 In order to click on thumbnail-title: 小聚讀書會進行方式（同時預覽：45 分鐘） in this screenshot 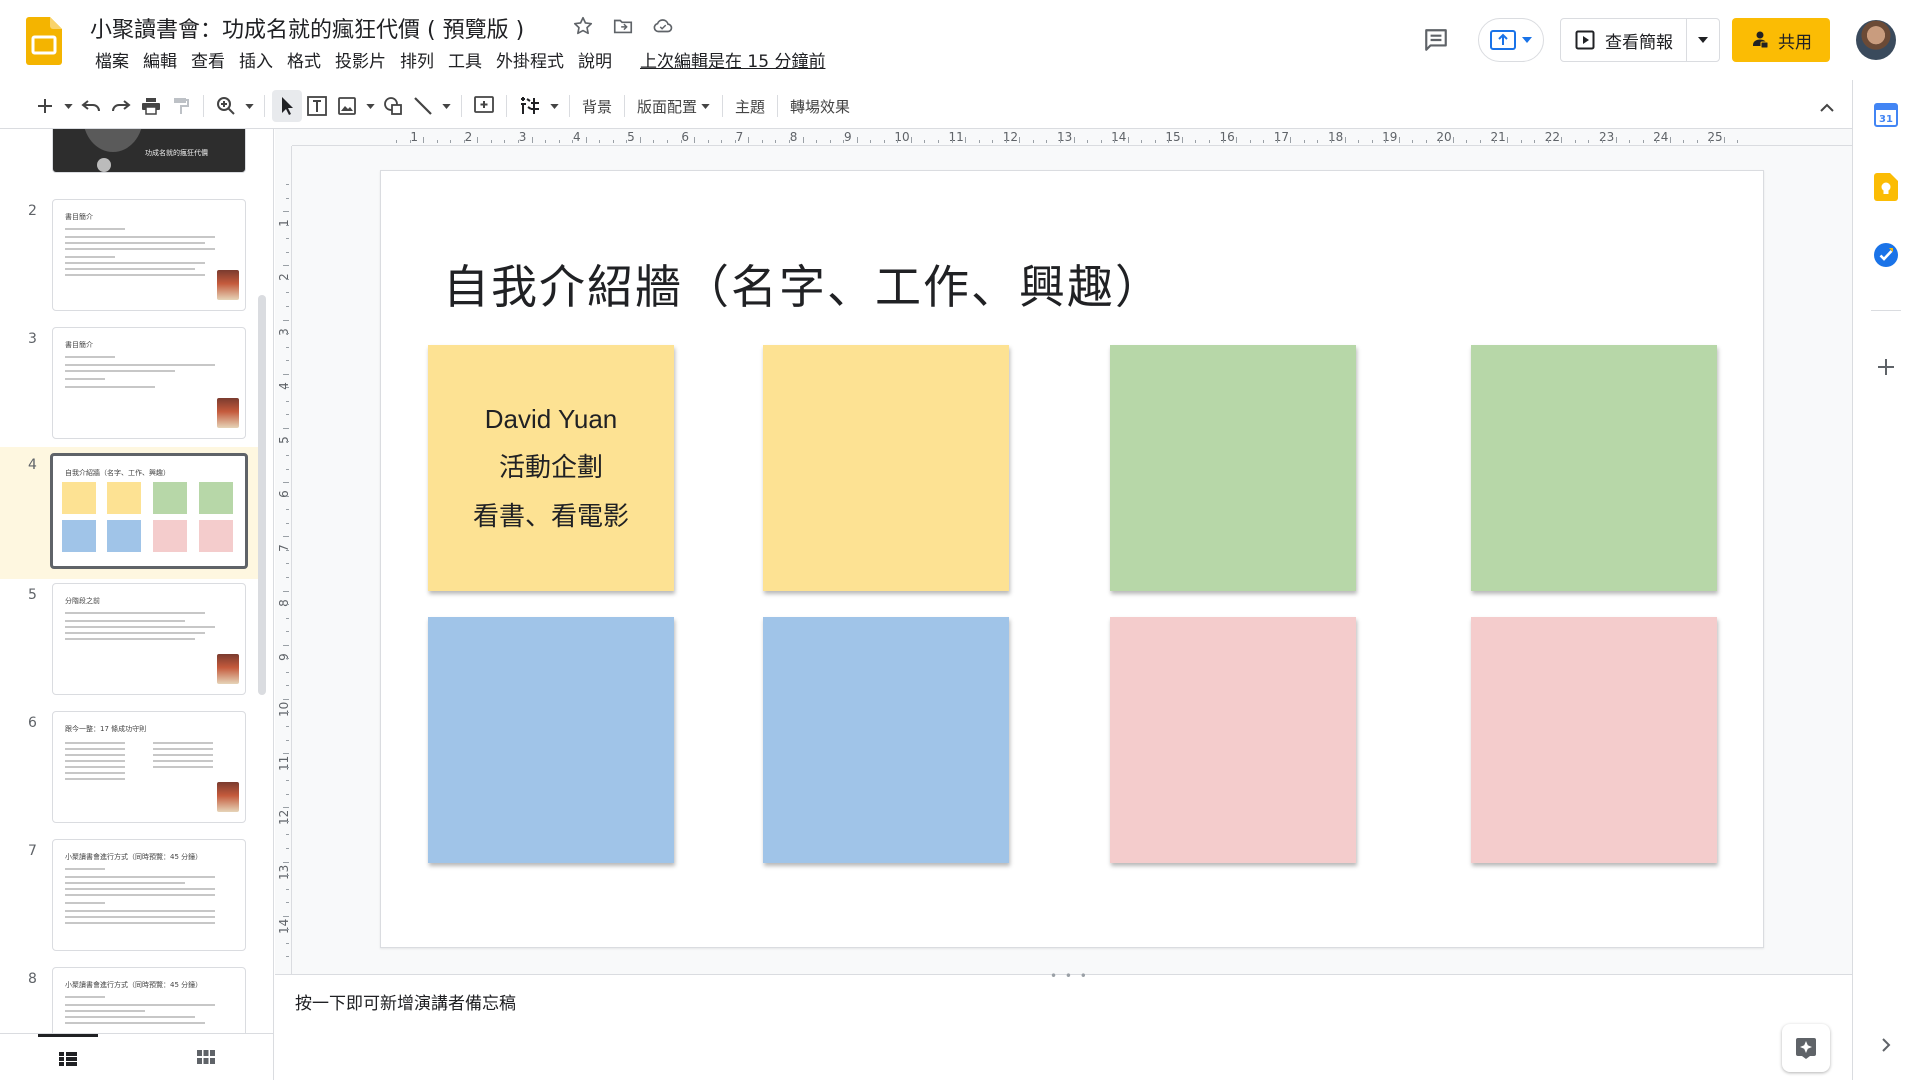, I will do `click(134, 985)`.